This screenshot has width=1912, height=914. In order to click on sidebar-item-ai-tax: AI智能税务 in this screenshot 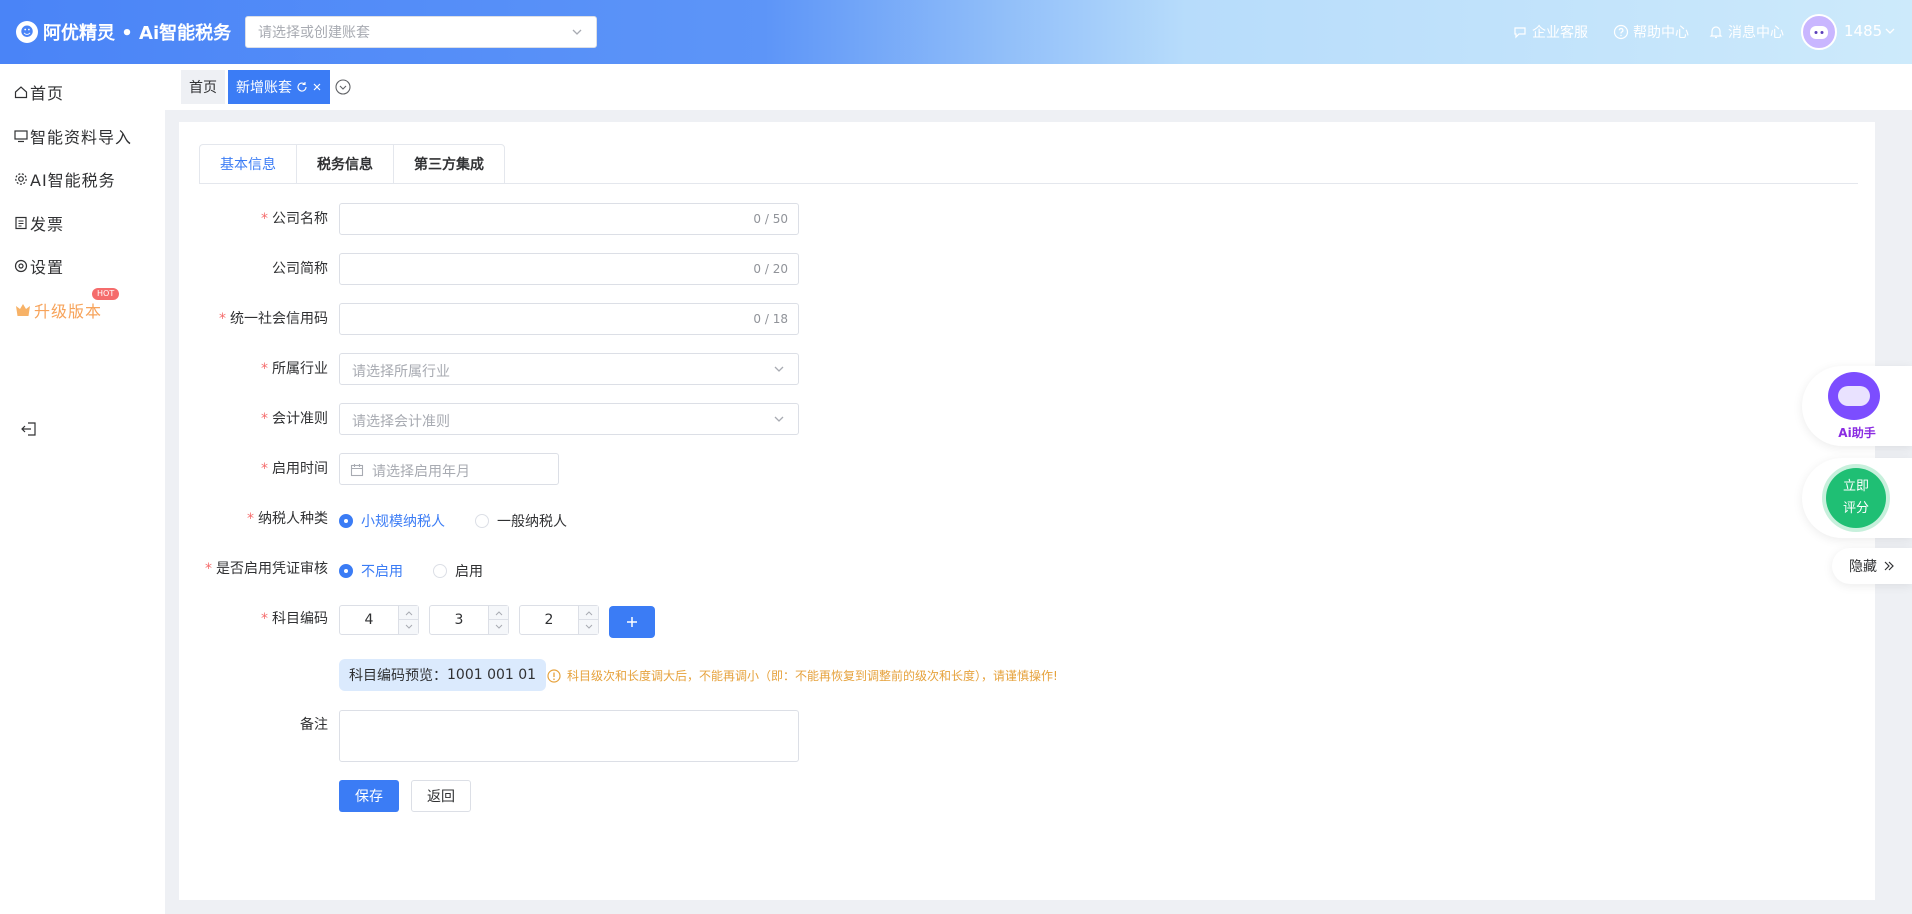, I will do `click(65, 179)`.